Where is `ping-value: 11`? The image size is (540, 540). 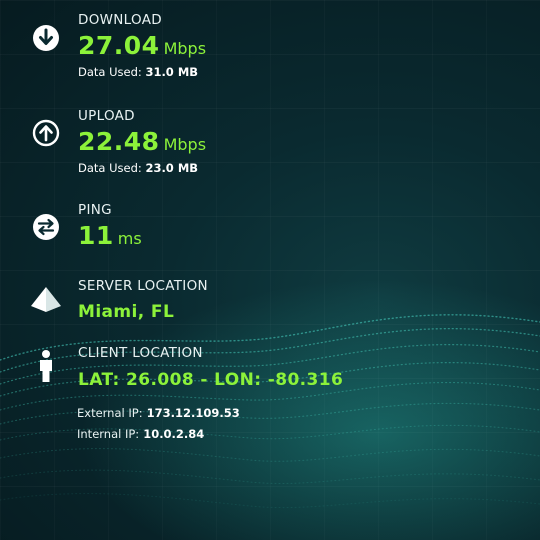 ping-value: 11 is located at coordinates (96, 235).